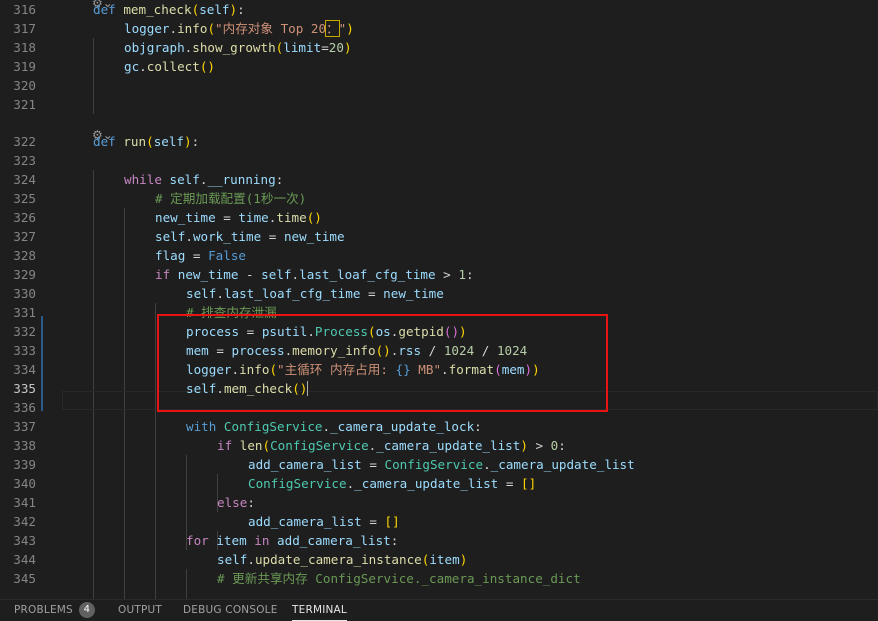  I want to click on tab-output: OUTPUT, so click(140, 610).